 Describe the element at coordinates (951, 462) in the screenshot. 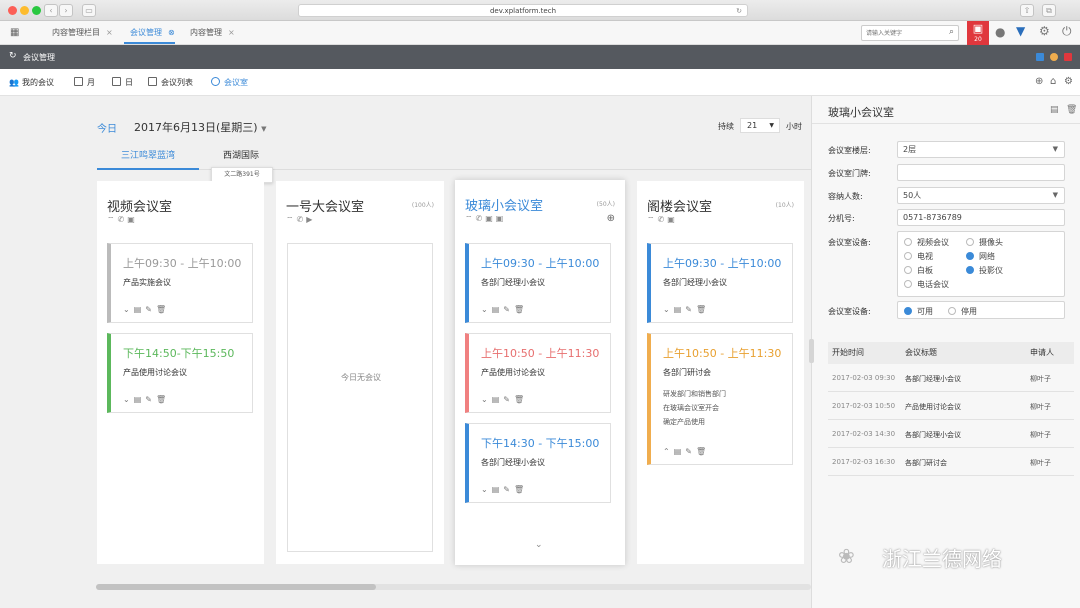

I see `table-row: 2017-02-03 16:30 各部门研讨会 柳叶子` at that location.